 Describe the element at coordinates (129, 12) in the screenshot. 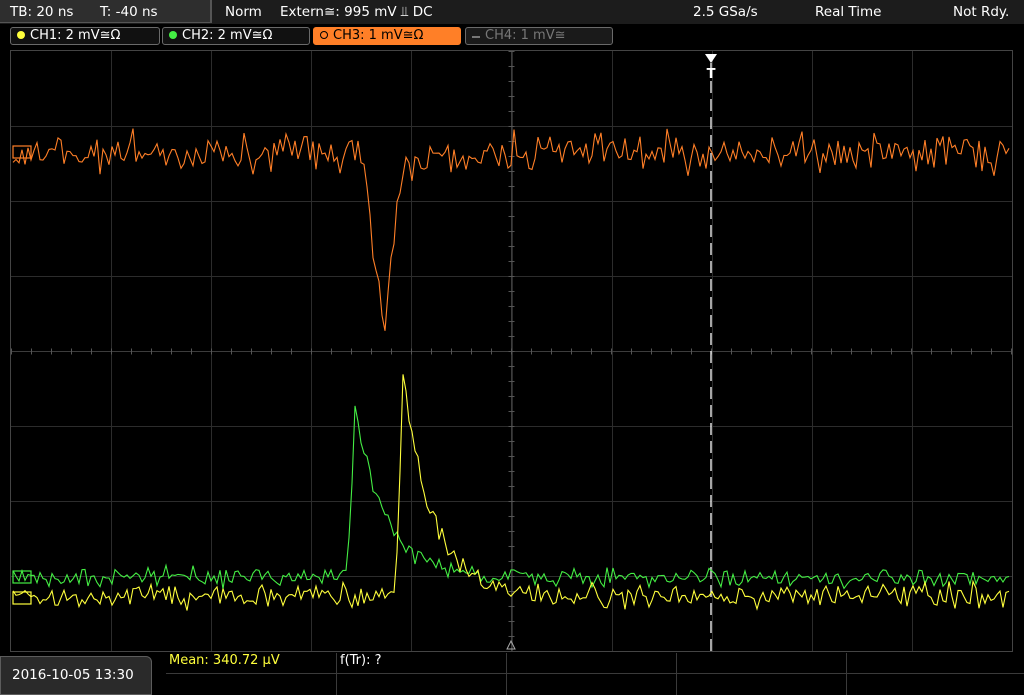

I see `trigger-position-readout: T: -40 ns` at that location.